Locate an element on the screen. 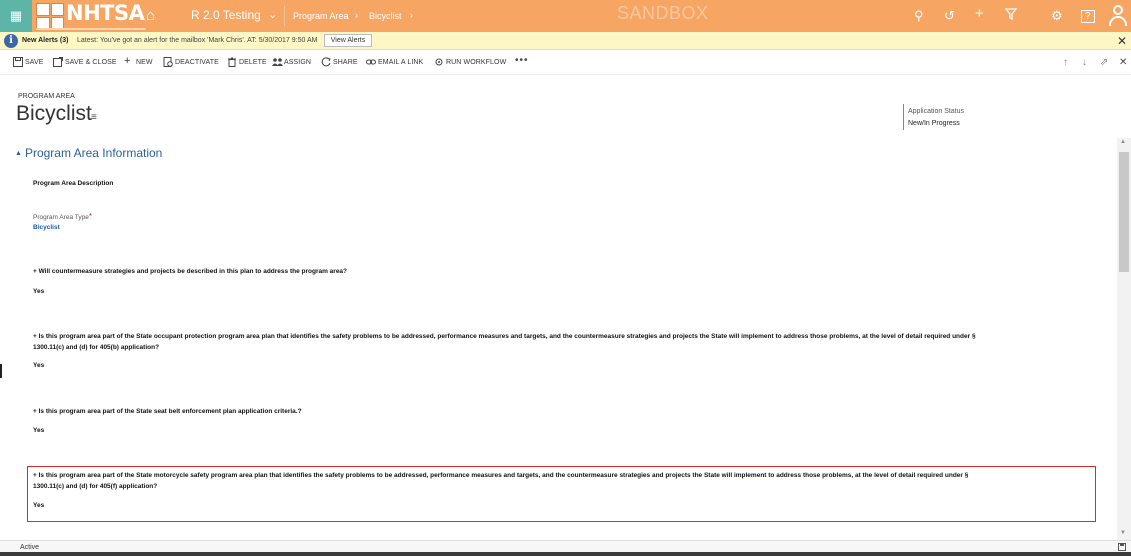 The image size is (1131, 556). expand-icon: ⇗ is located at coordinates (1104, 62).